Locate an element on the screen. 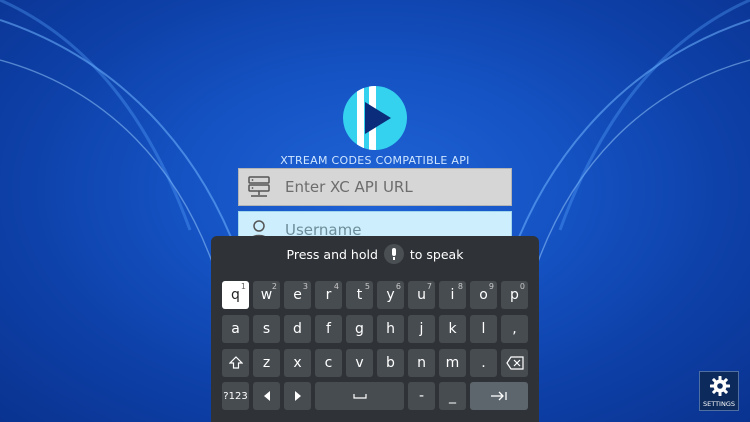 This screenshot has width=750, height=422. key-alt: 0 is located at coordinates (522, 286).